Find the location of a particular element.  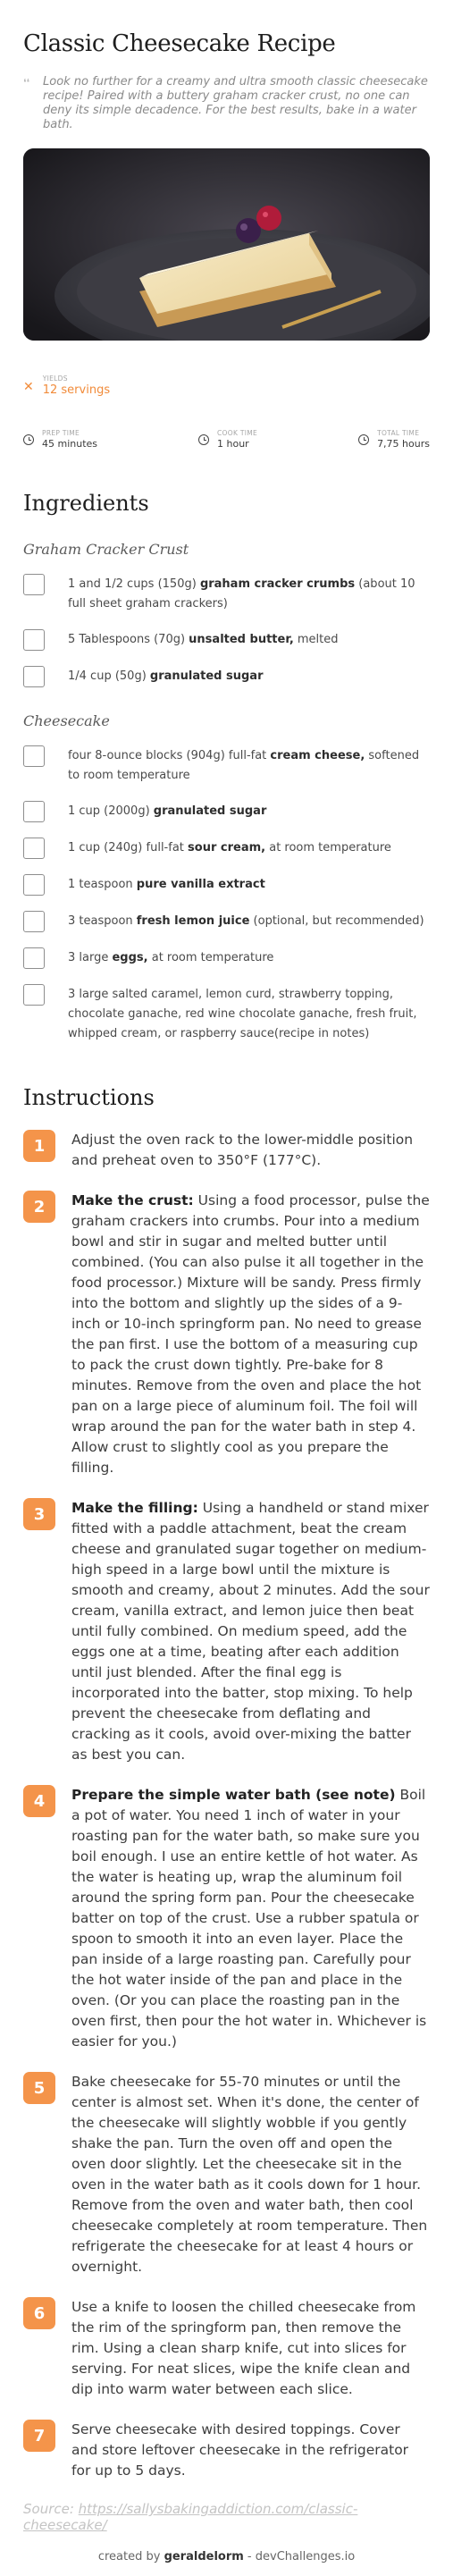

ingredient-note: (optional, but recommended) is located at coordinates (336, 921).